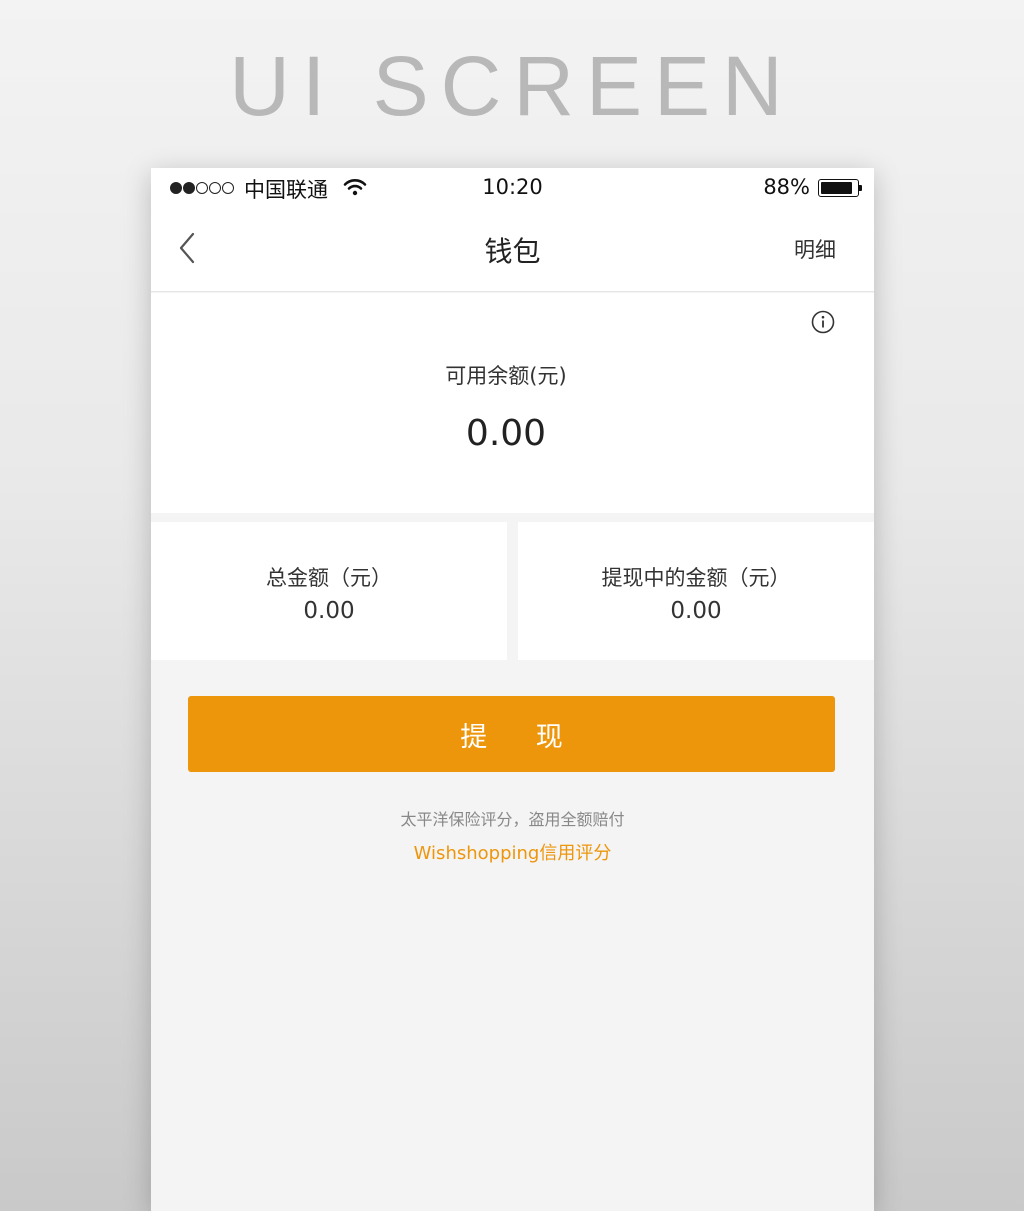 The width and height of the screenshot is (1024, 1211). What do you see at coordinates (329, 591) in the screenshot?
I see `total-amount-card: 总金额（元） 0.00` at bounding box center [329, 591].